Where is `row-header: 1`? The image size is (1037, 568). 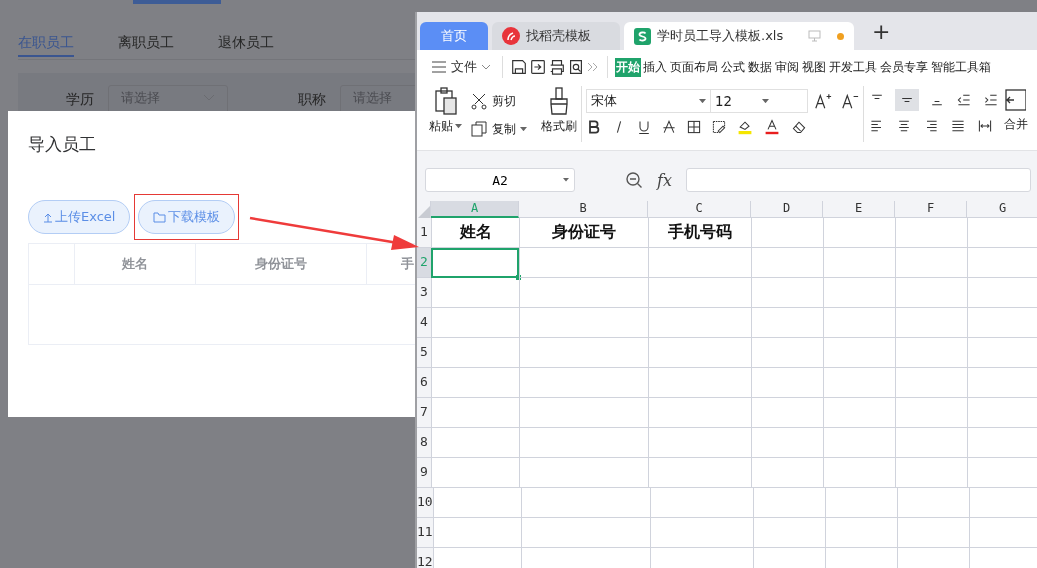
row-header: 1 is located at coordinates (424, 233).